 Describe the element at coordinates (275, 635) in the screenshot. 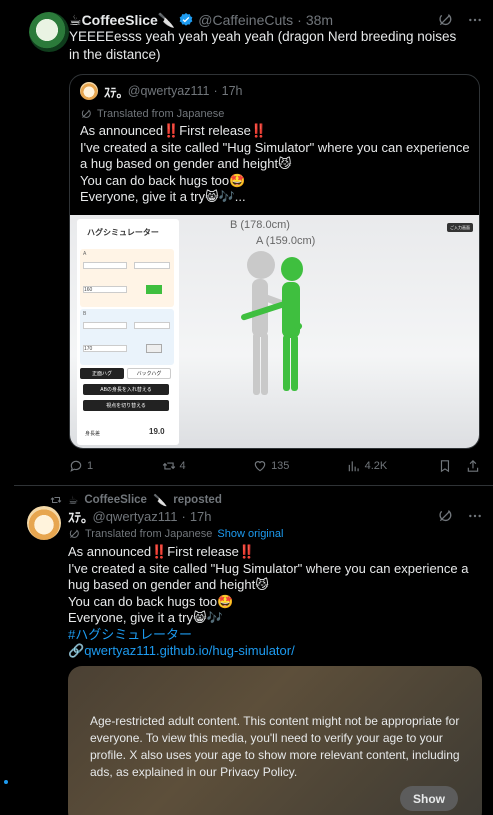

I see `hashtag-link: #ハグシミュレーター` at that location.